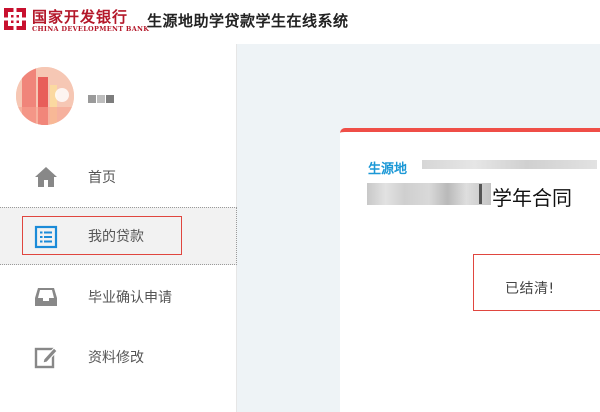 This screenshot has height=412, width=600. I want to click on bank-logo-icon, so click(15, 19).